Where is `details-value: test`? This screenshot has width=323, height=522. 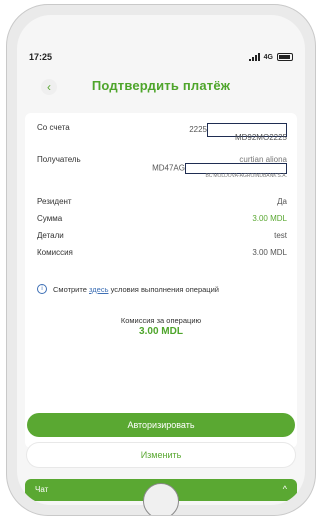
details-value: test is located at coordinates (280, 235).